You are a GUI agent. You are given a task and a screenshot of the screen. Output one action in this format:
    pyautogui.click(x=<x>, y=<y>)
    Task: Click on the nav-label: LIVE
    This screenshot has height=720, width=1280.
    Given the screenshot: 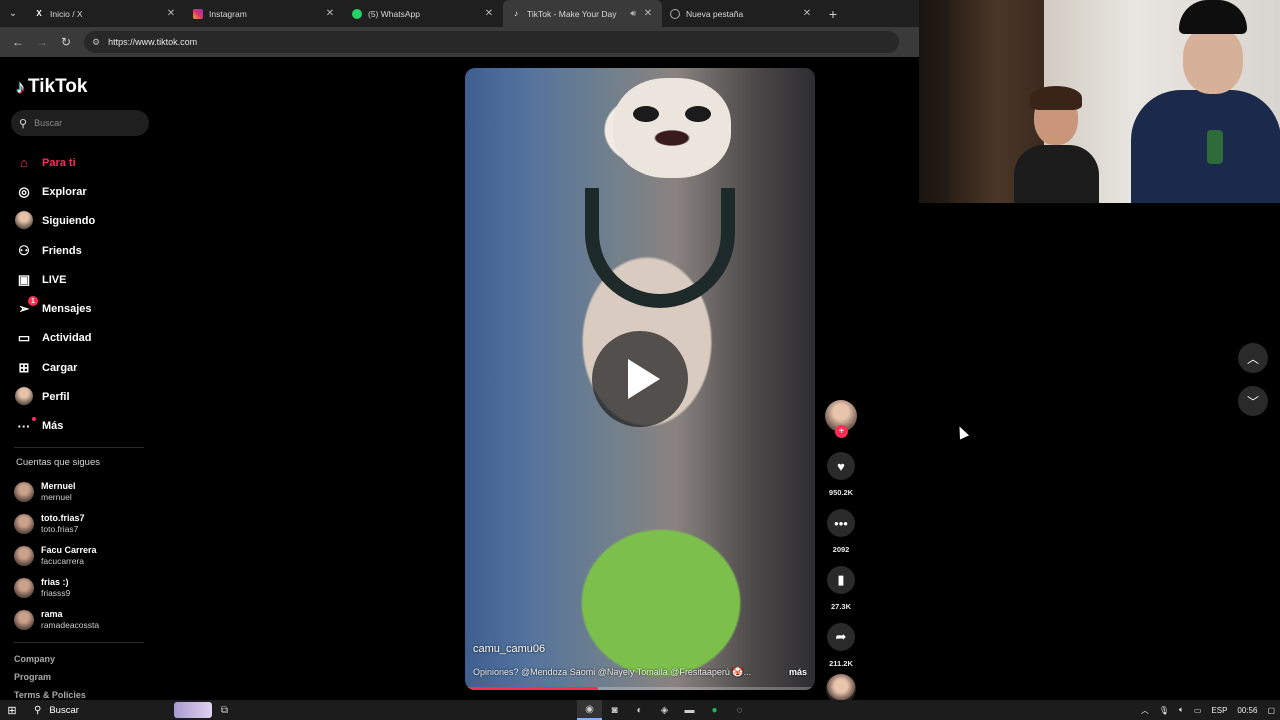 What is the action you would take?
    pyautogui.click(x=54, y=279)
    